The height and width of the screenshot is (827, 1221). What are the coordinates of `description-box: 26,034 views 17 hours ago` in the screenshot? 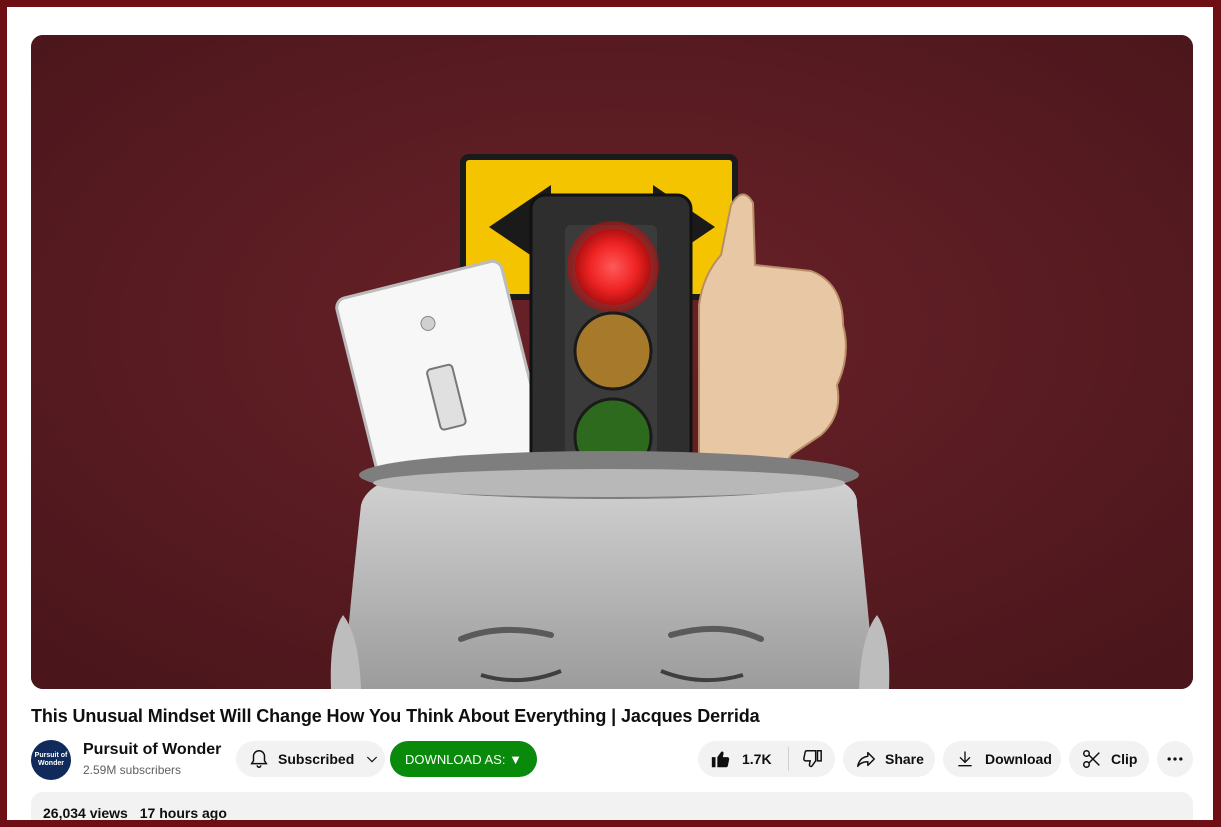 It's located at (612, 806).